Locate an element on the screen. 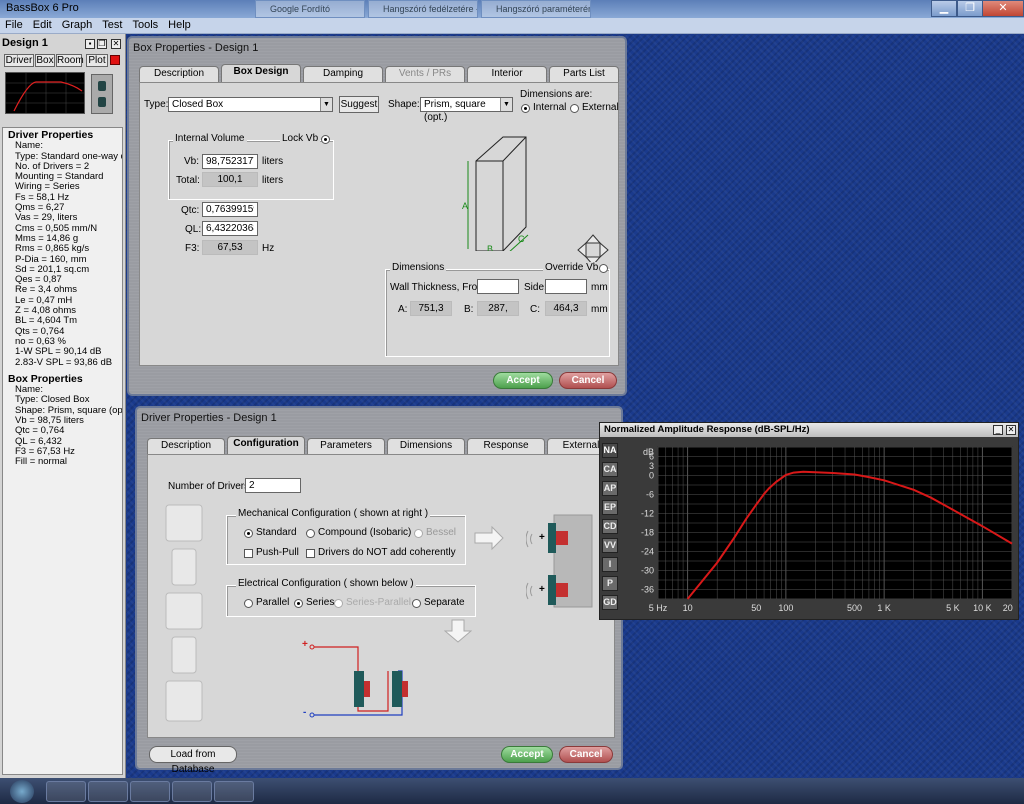  browser-tab-1: Google Fordító is located at coordinates (310, 9).